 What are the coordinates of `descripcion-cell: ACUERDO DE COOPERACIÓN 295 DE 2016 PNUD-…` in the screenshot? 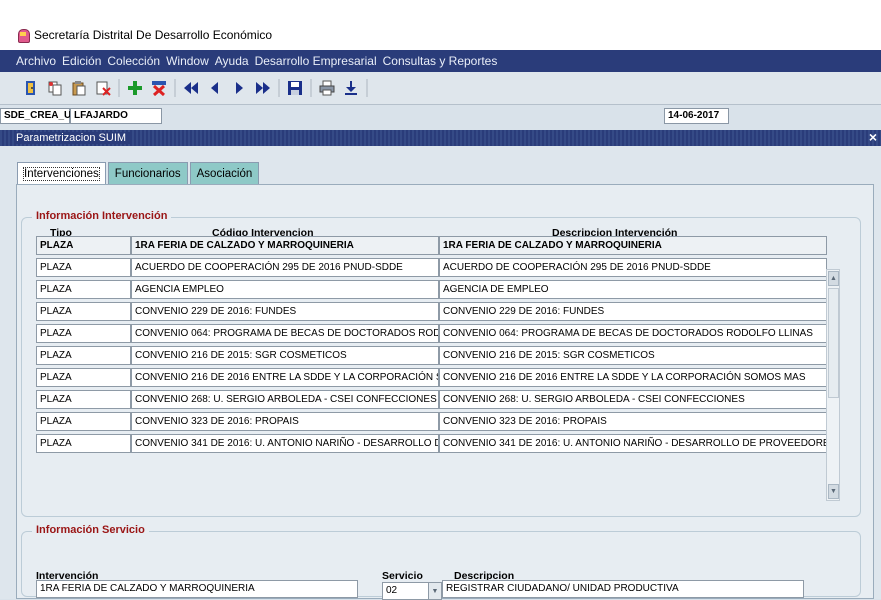 It's located at (633, 267).